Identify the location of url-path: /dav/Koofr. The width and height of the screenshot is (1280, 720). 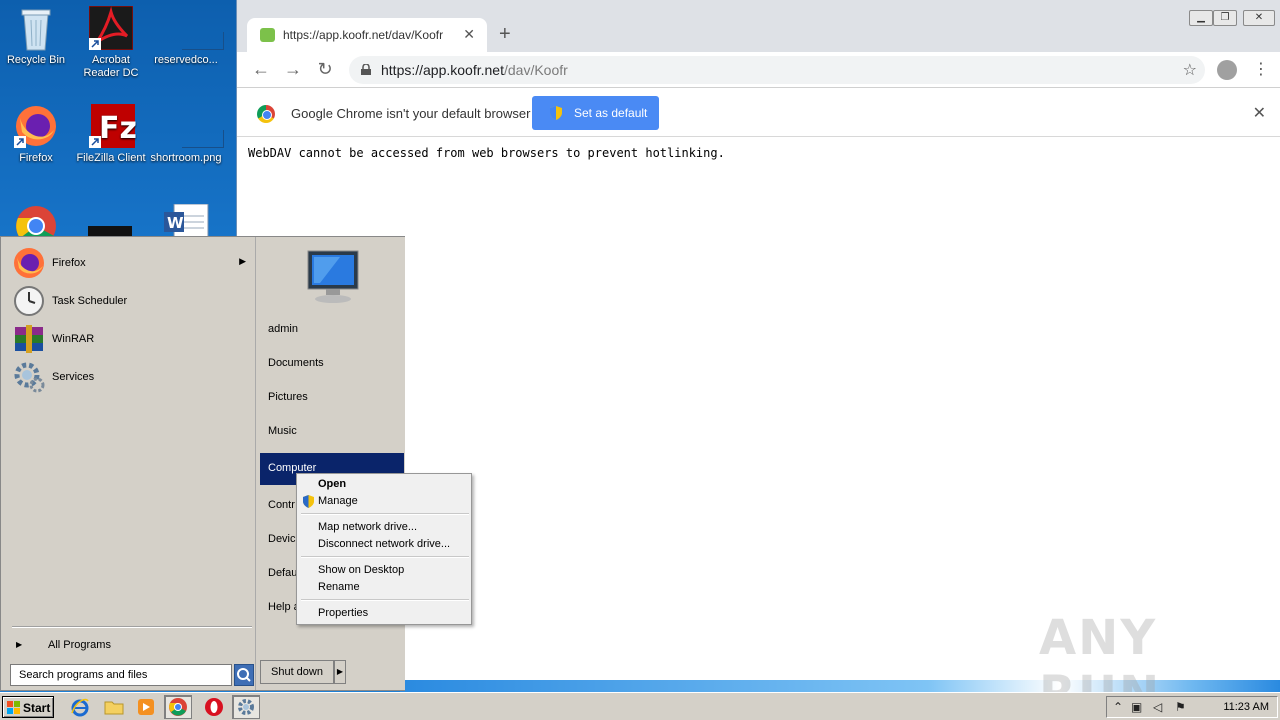
(535, 70).